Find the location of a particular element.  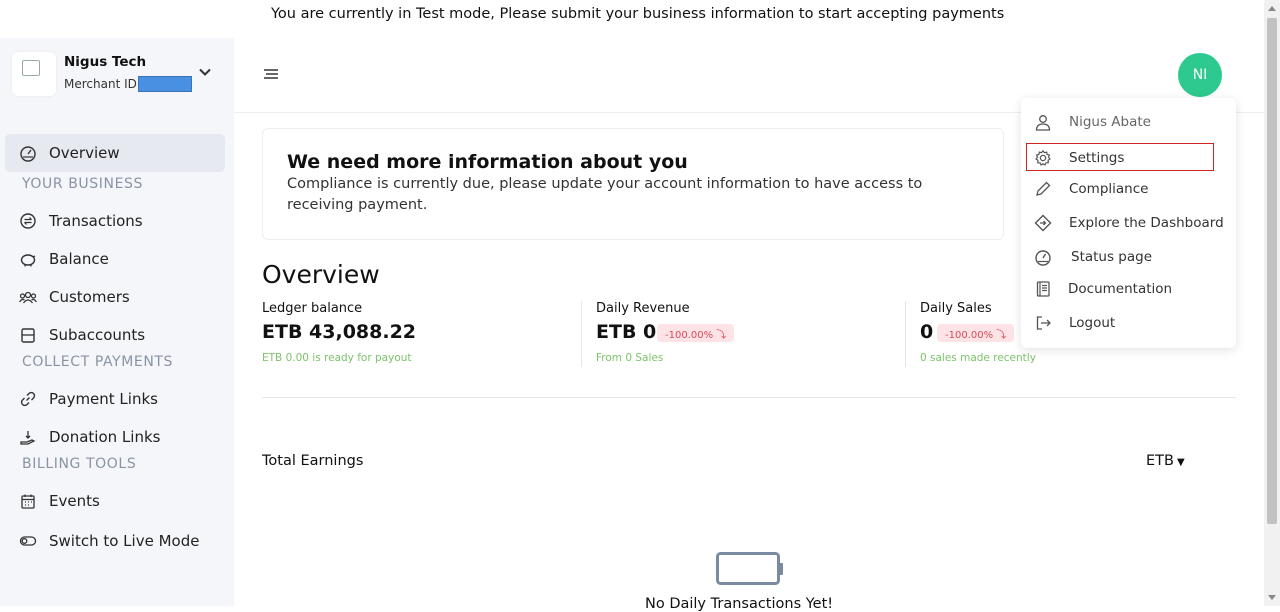

gear-icon is located at coordinates (1043, 157).